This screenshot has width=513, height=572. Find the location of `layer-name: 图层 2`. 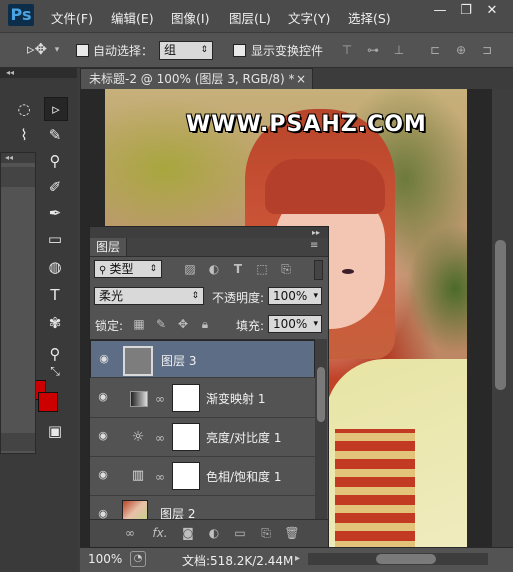

layer-name: 图层 2 is located at coordinates (177, 512).